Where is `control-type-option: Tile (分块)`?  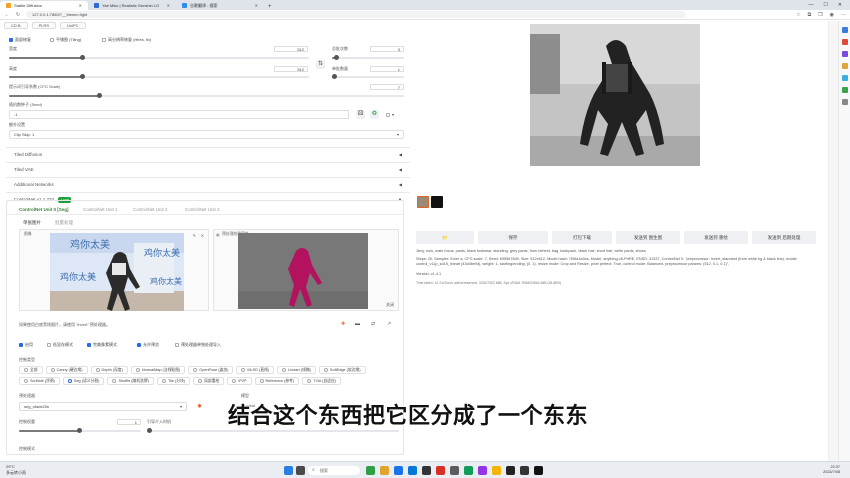 control-type-option: Tile (分块) is located at coordinates (173, 381).